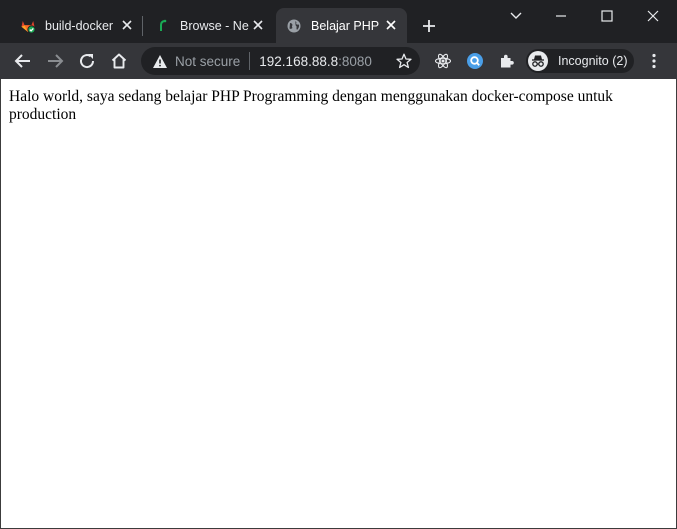  Describe the element at coordinates (55, 61) in the screenshot. I see `forward-arrow-icon` at that location.